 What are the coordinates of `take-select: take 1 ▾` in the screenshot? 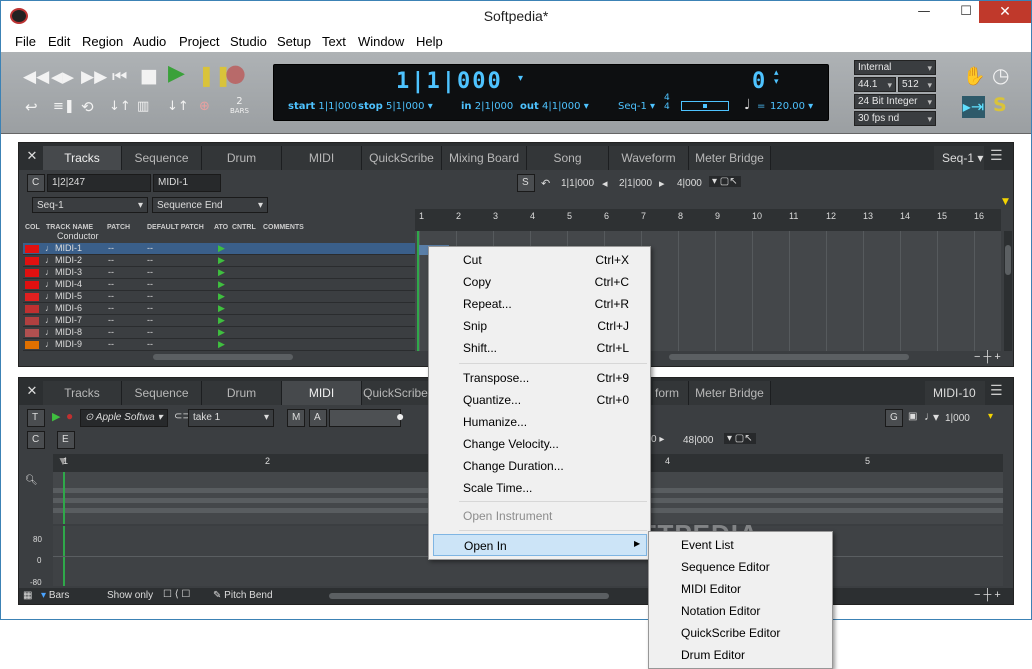 It's located at (231, 418).